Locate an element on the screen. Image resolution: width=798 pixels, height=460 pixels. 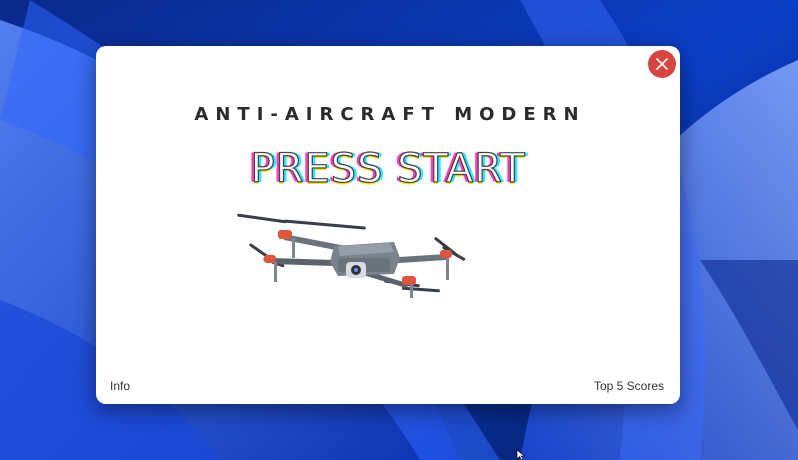
close-button is located at coordinates (662, 64).